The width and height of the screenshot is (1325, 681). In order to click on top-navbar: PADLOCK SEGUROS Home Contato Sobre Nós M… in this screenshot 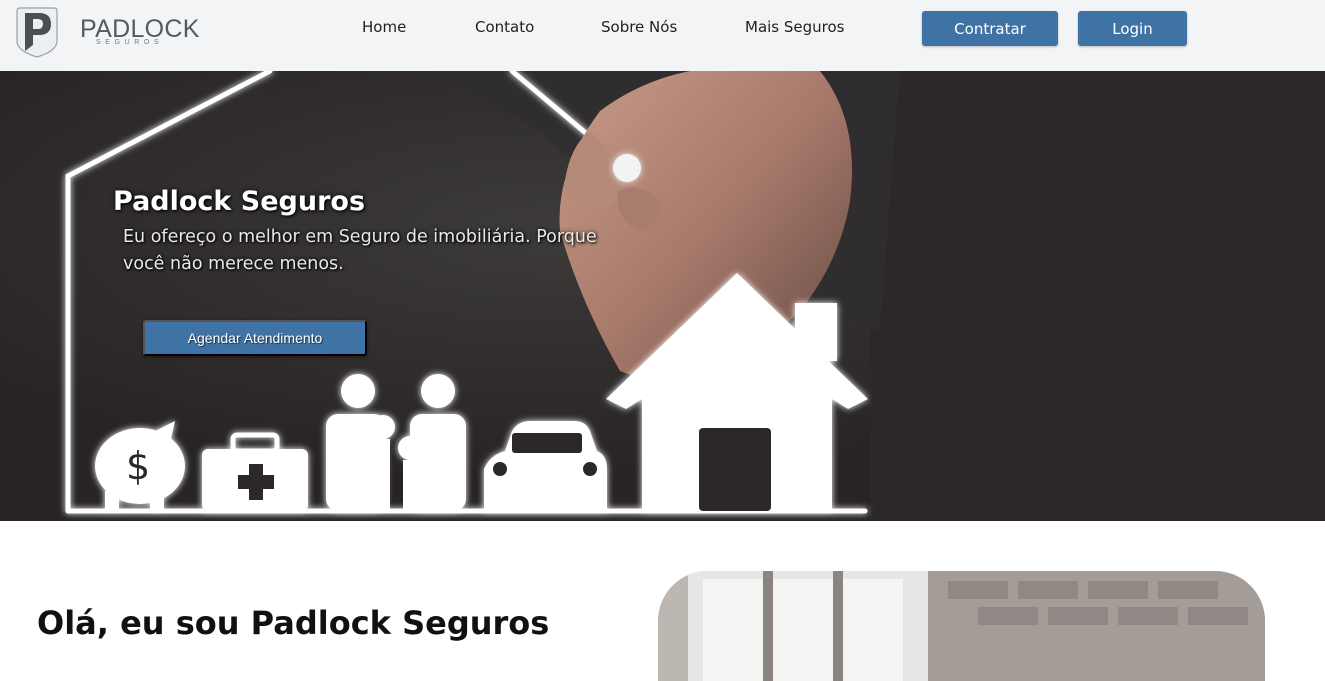, I will do `click(662, 35)`.